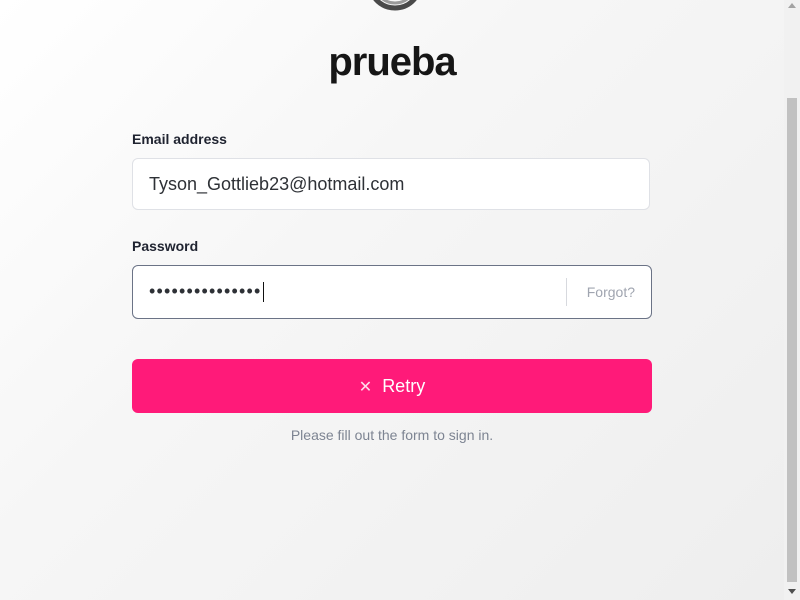  Describe the element at coordinates (392, 292) in the screenshot. I see `password-field: ••••••••••••••• Forgot?` at that location.